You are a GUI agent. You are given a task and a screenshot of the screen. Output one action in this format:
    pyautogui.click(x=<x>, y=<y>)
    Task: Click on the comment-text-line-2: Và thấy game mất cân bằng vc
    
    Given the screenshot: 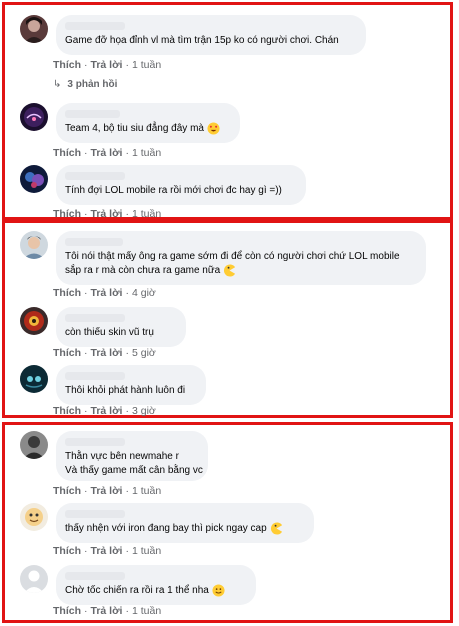 What is the action you would take?
    pyautogui.click(x=134, y=470)
    